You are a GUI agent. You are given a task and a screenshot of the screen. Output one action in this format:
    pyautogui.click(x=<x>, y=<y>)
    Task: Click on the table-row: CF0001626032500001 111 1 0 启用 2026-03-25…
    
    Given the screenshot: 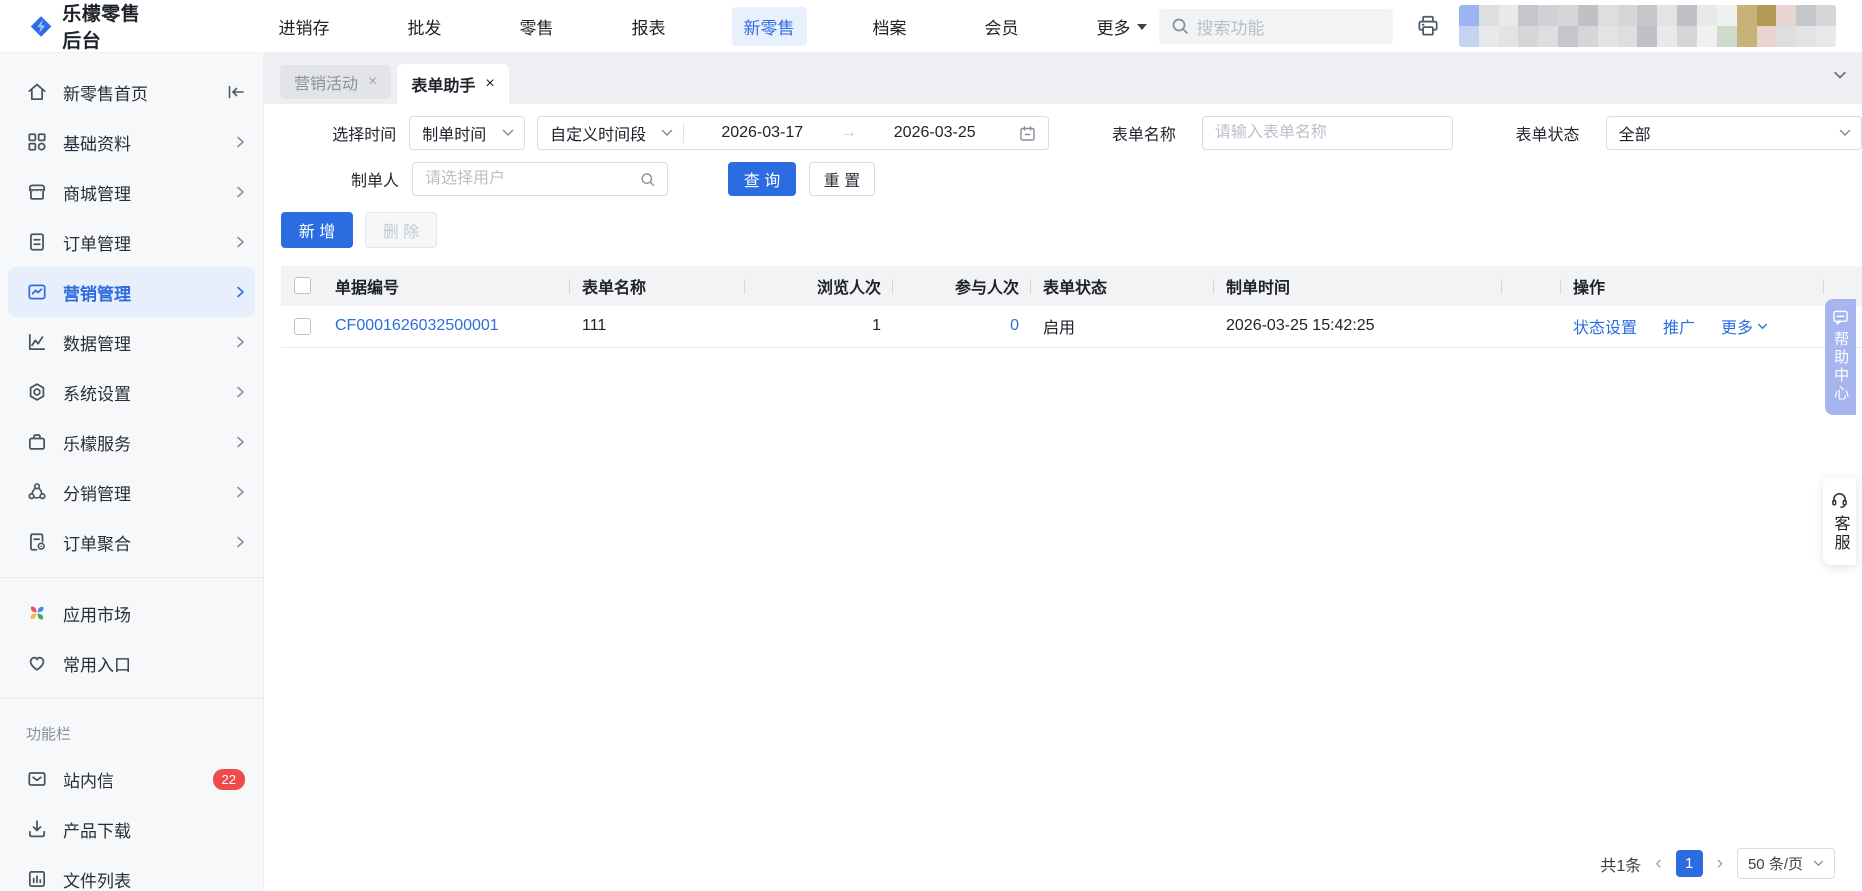 What is the action you would take?
    pyautogui.click(x=1071, y=327)
    